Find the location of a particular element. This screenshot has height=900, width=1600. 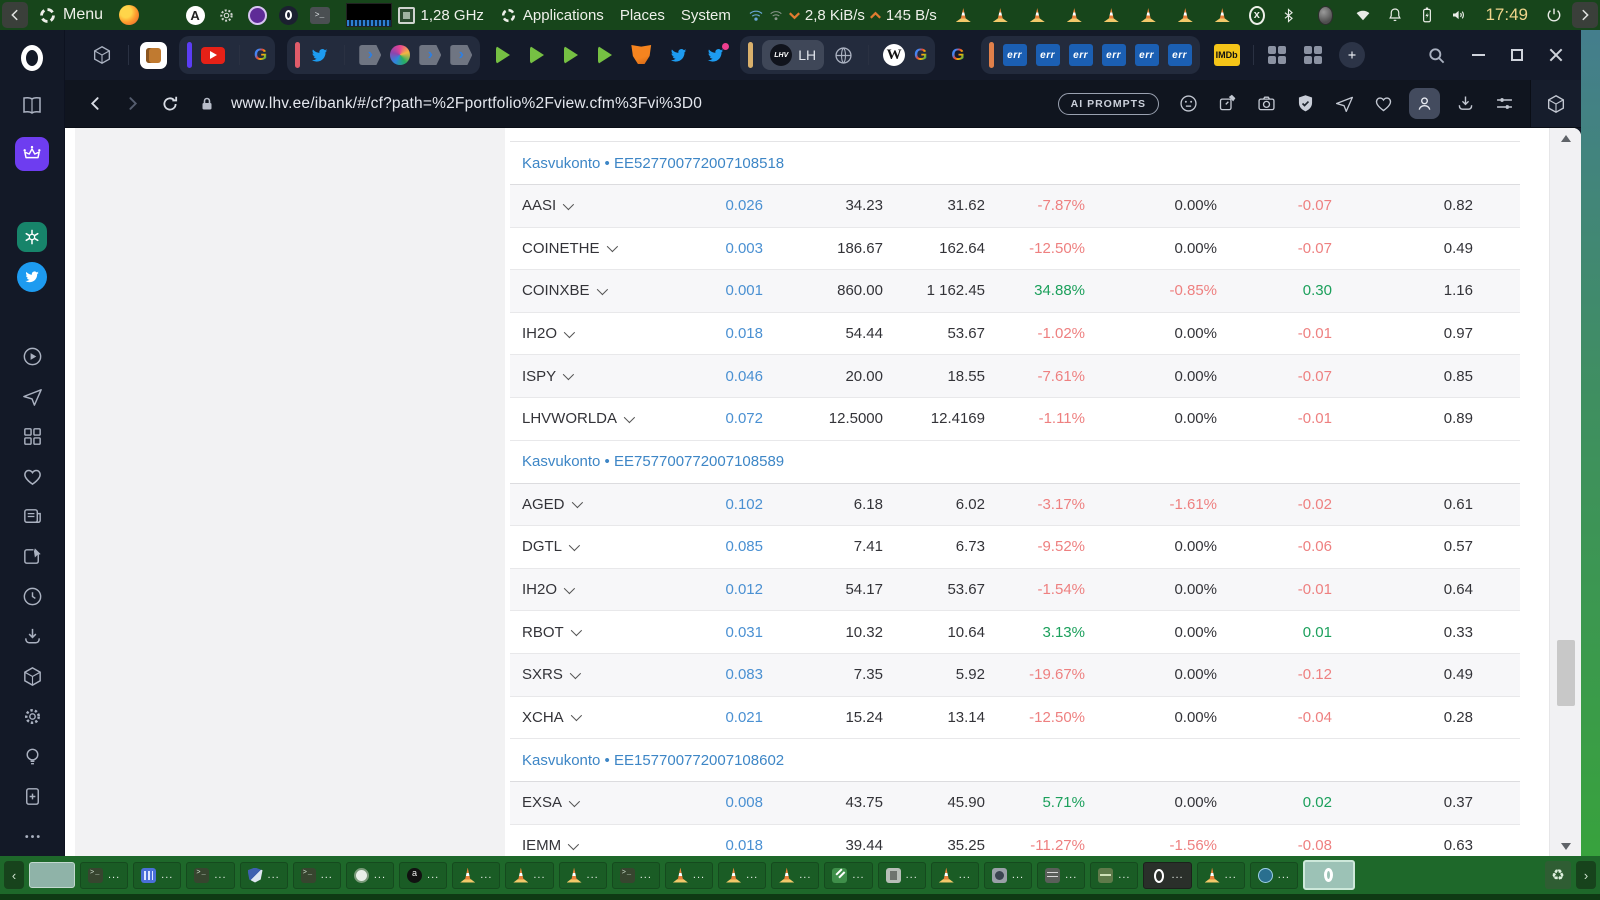

holding-row: ISPY 0.046 20.00 18.55 -7.61% 0.00% -0.07 0.85 is located at coordinates (1015, 376).